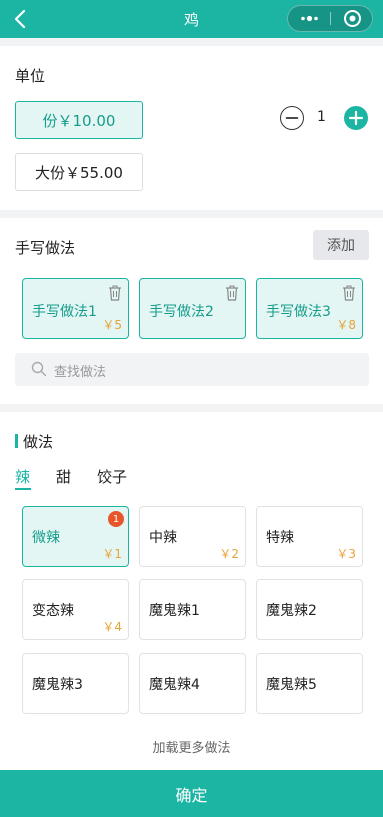  What do you see at coordinates (53, 611) in the screenshot?
I see `method-name: 变态辣` at bounding box center [53, 611].